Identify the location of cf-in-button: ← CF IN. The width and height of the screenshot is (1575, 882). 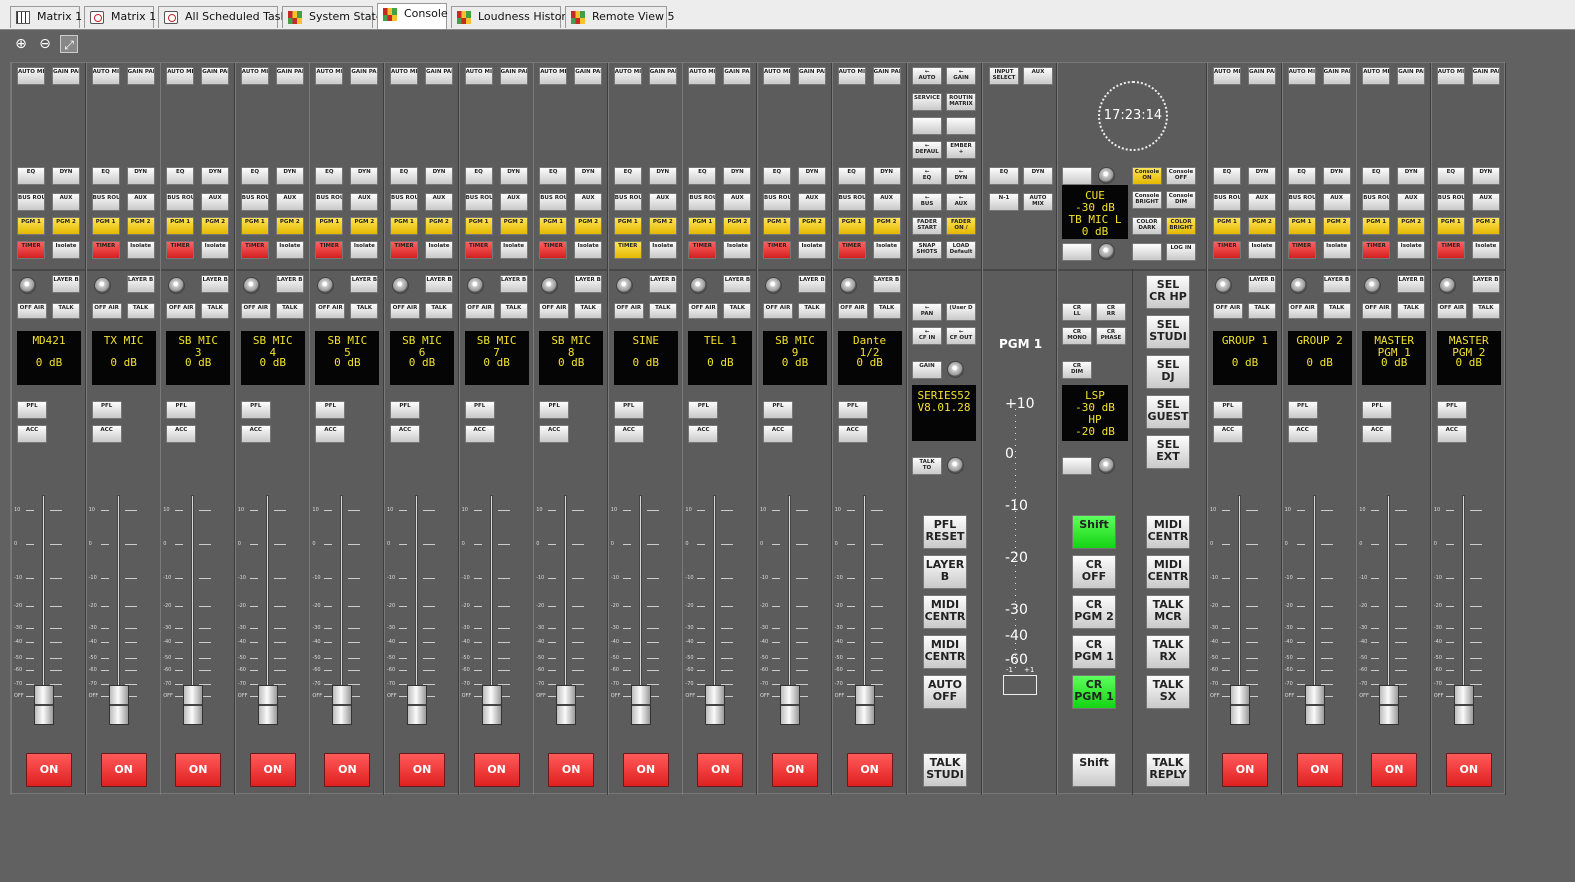
(927, 336).